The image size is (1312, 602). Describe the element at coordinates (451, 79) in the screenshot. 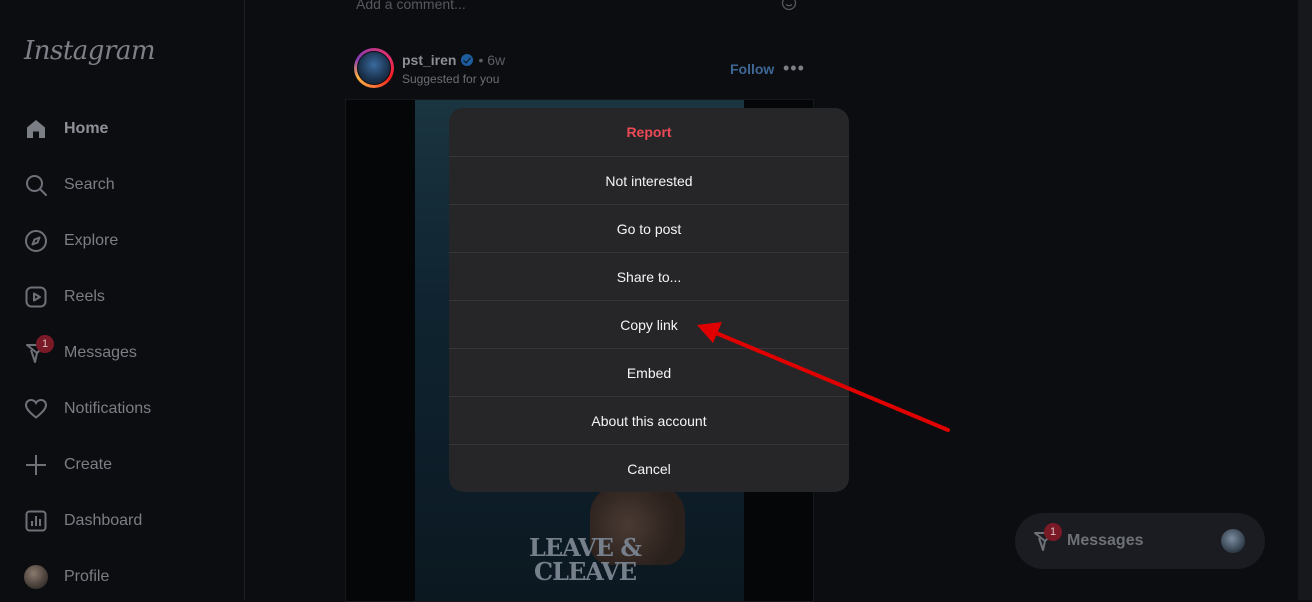

I see `post-subtitle: Suggested for you` at that location.